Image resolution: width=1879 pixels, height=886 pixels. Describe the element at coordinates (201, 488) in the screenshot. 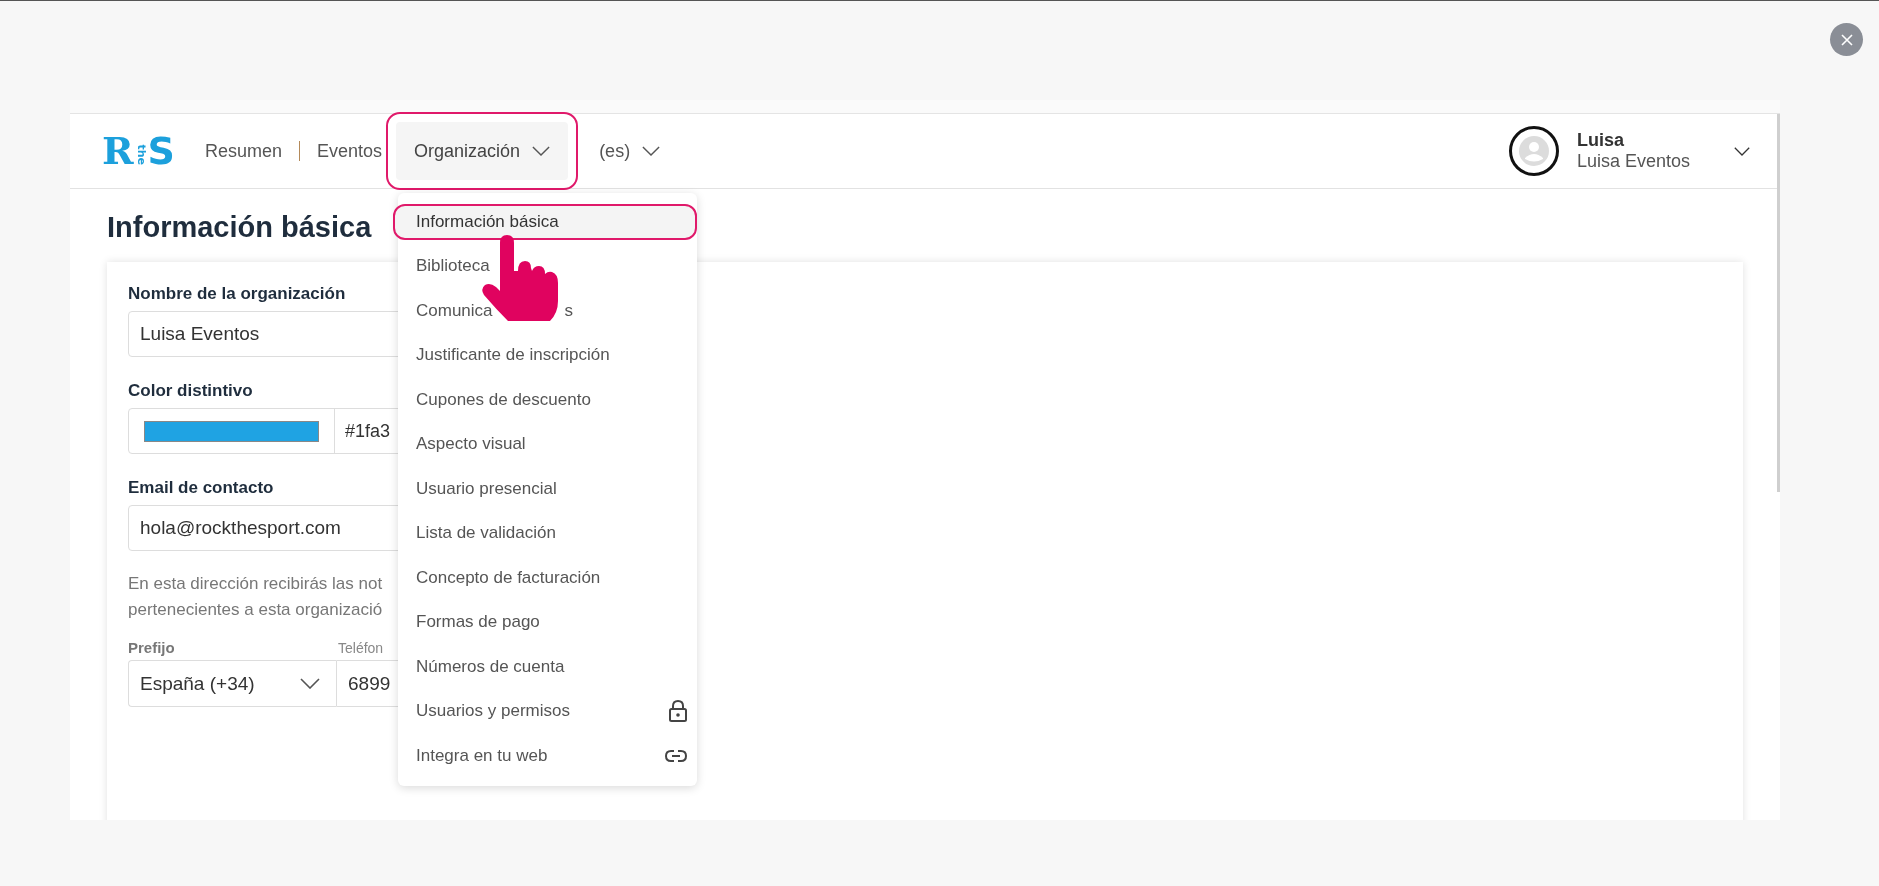

I see `field-label: Email de contacto` at that location.